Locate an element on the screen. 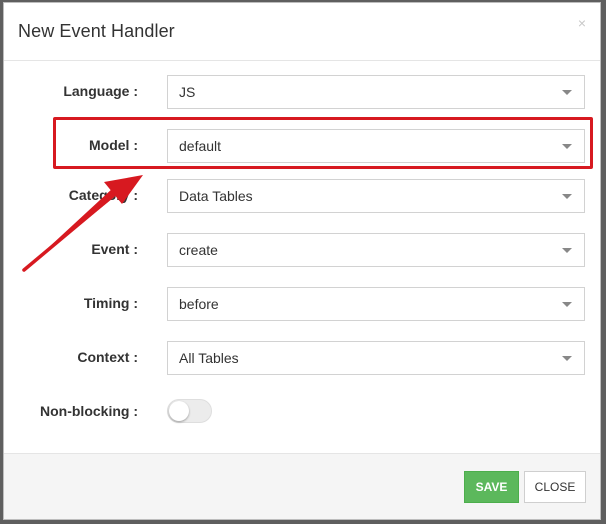 This screenshot has width=606, height=524. close-icon: × is located at coordinates (582, 23).